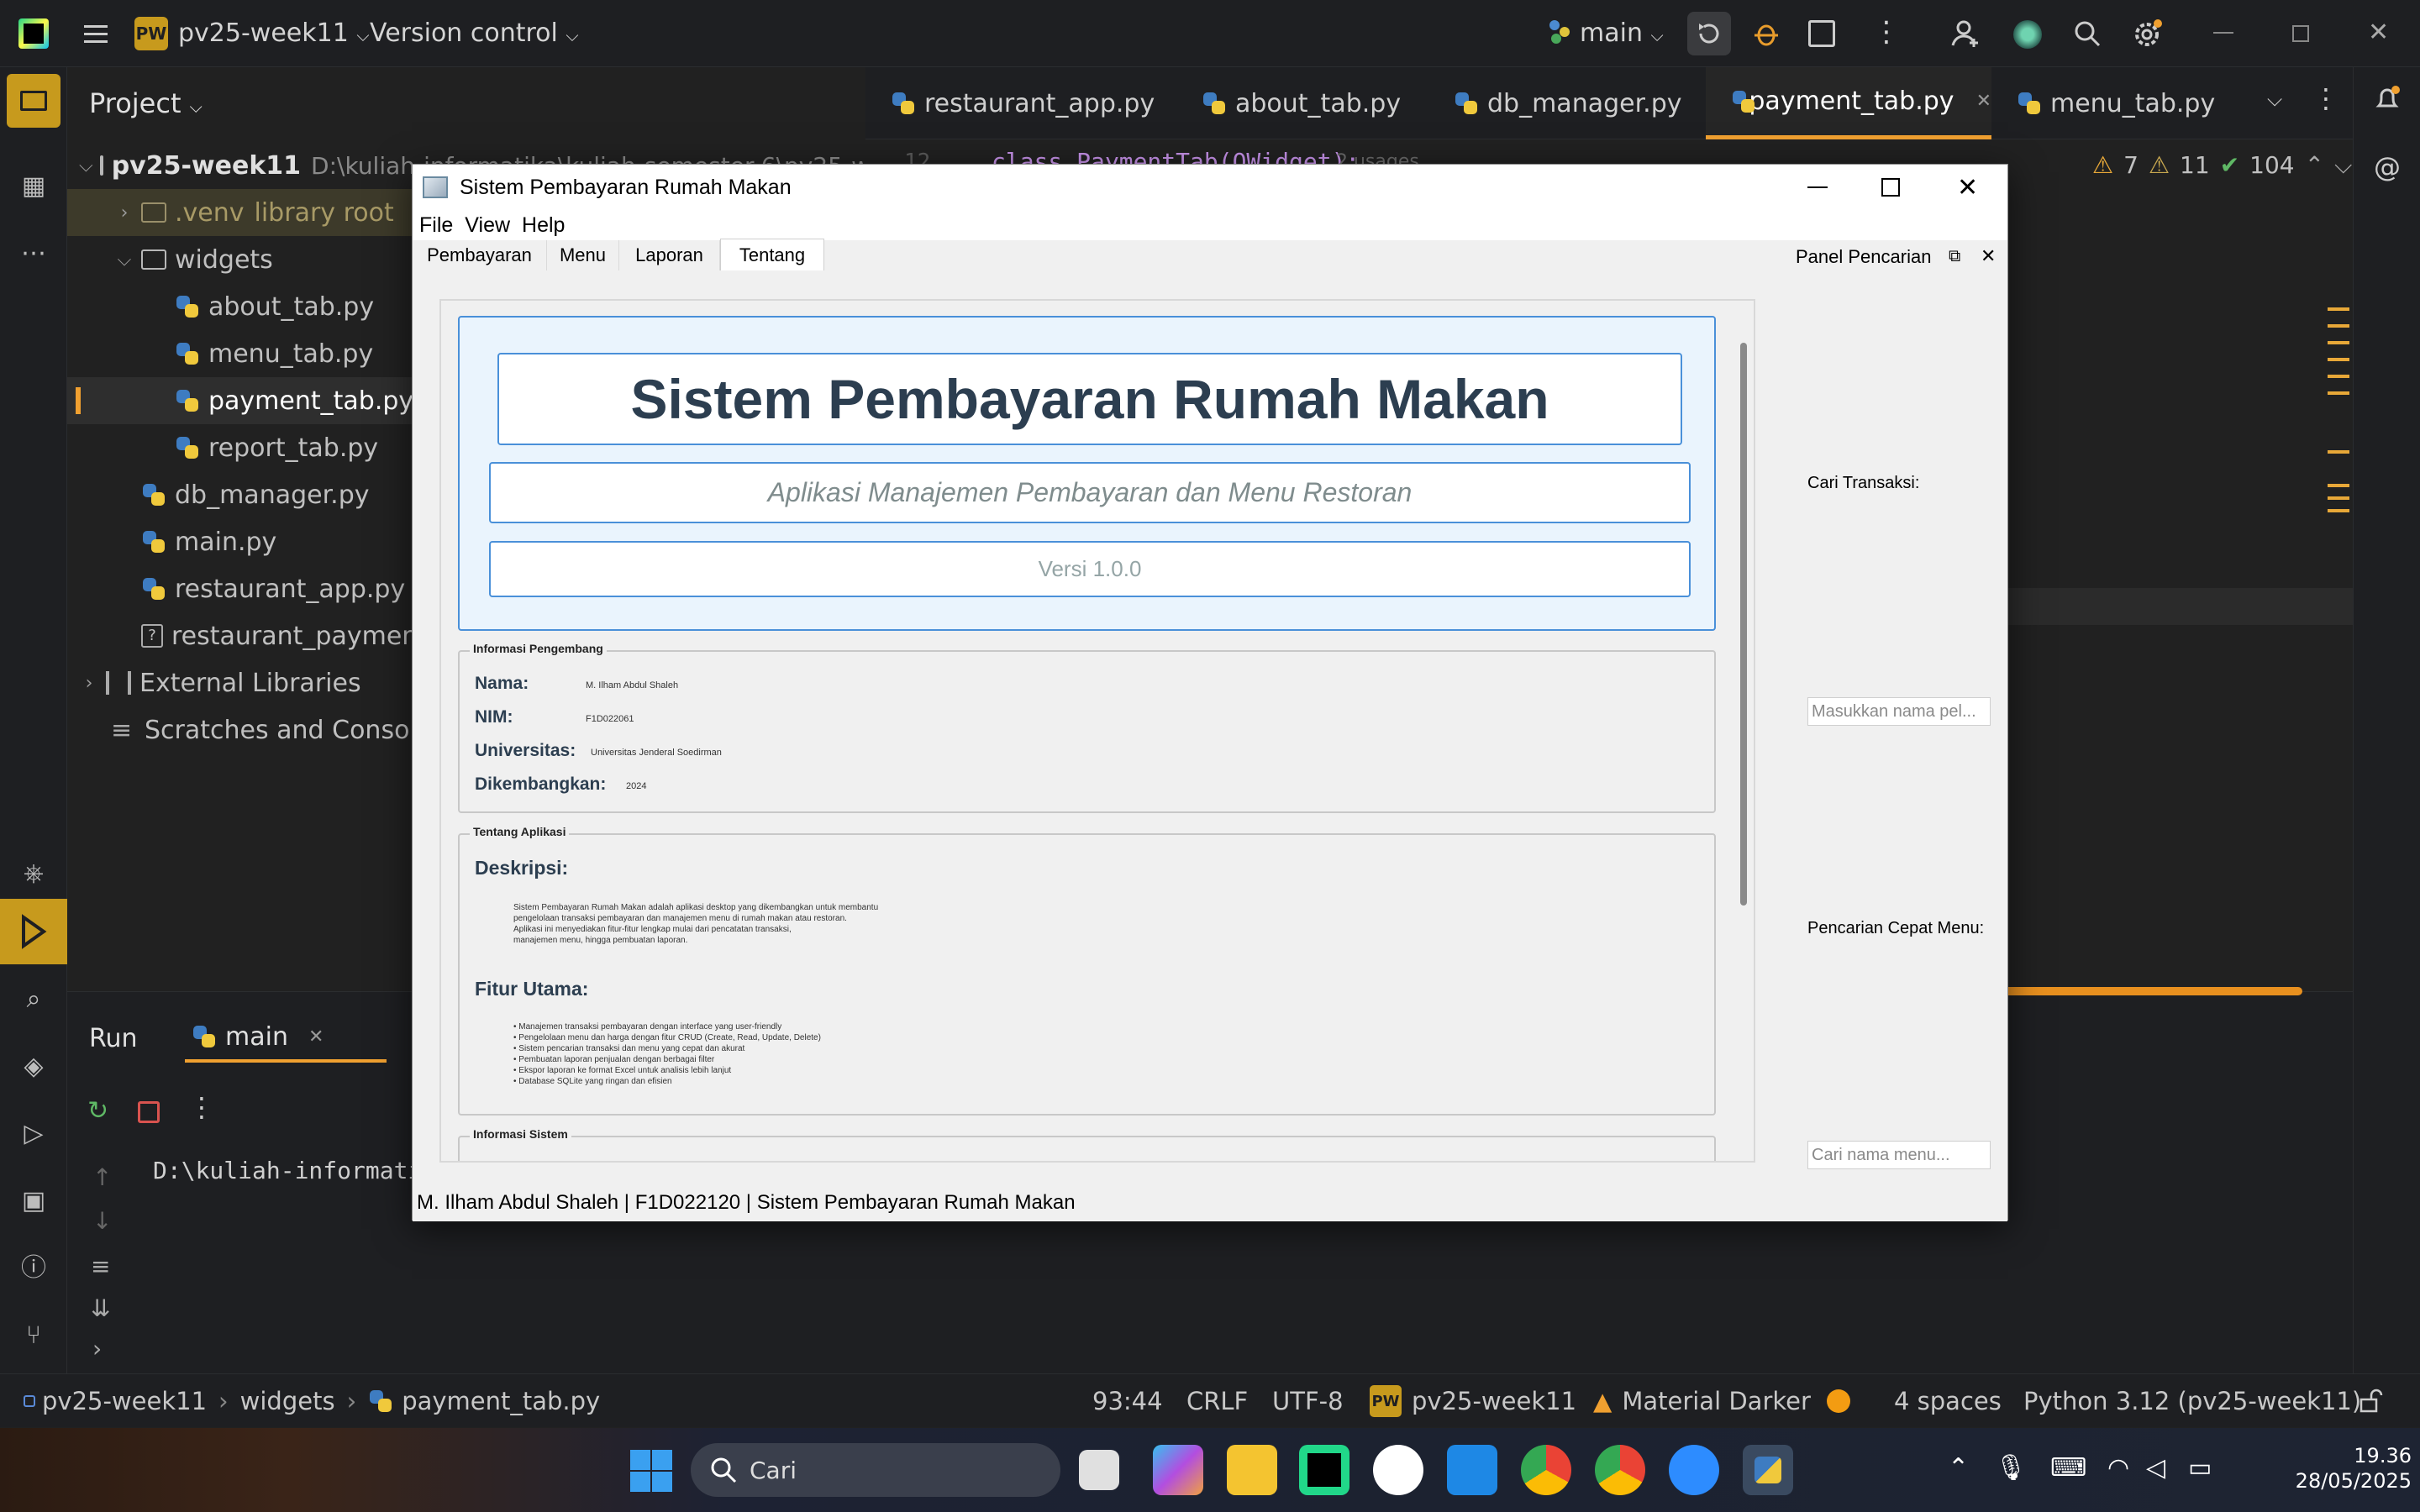 This screenshot has height=1512, width=2420. What do you see at coordinates (2192, 1401) in the screenshot?
I see `python-interpreter: Python 3.12 (pv25-week11)` at bounding box center [2192, 1401].